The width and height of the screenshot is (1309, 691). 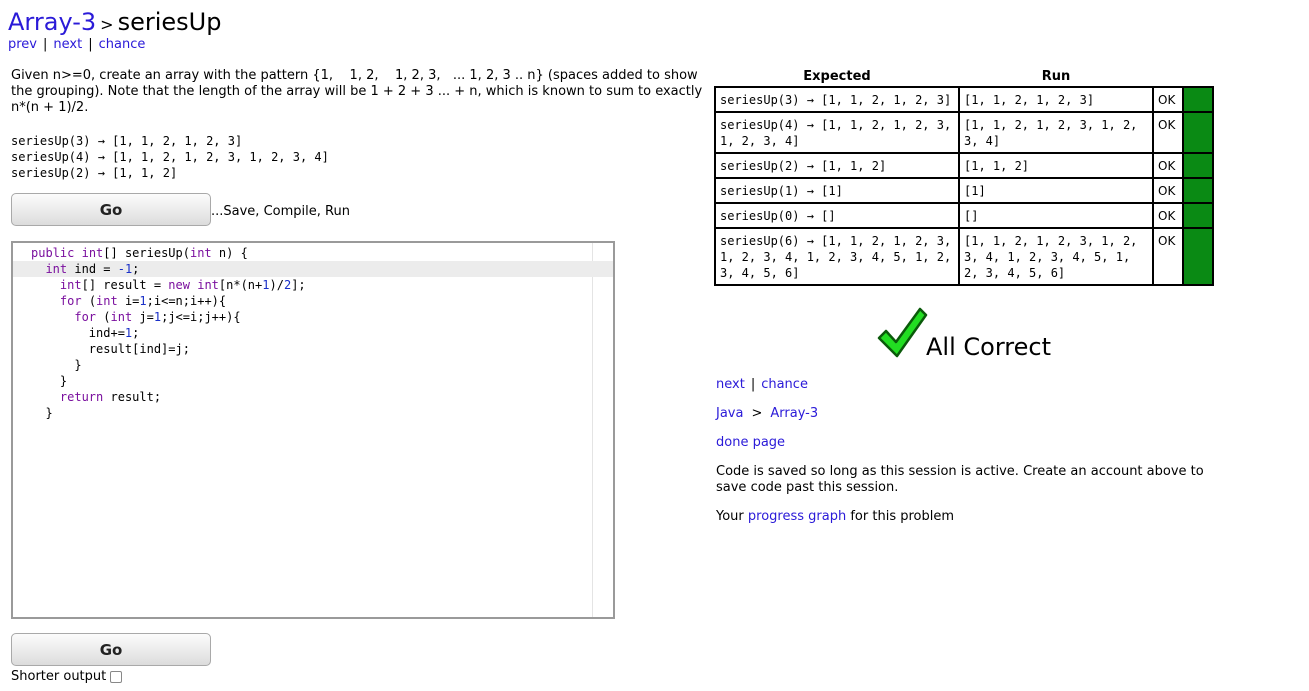 What do you see at coordinates (143, 301) in the screenshot?
I see `code-line: for (int i=1;i<=n;i++){` at bounding box center [143, 301].